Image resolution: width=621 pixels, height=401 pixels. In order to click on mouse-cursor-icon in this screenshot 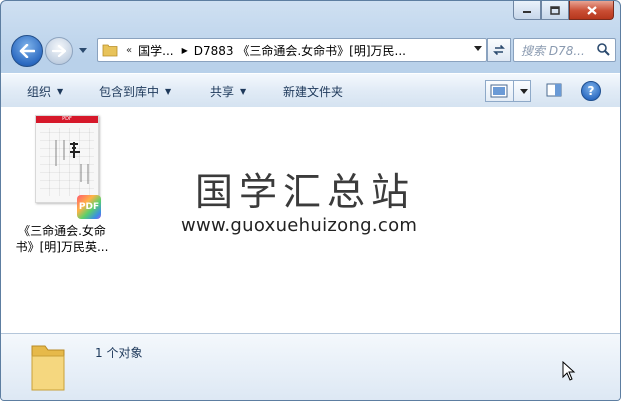, I will do `click(569, 371)`.